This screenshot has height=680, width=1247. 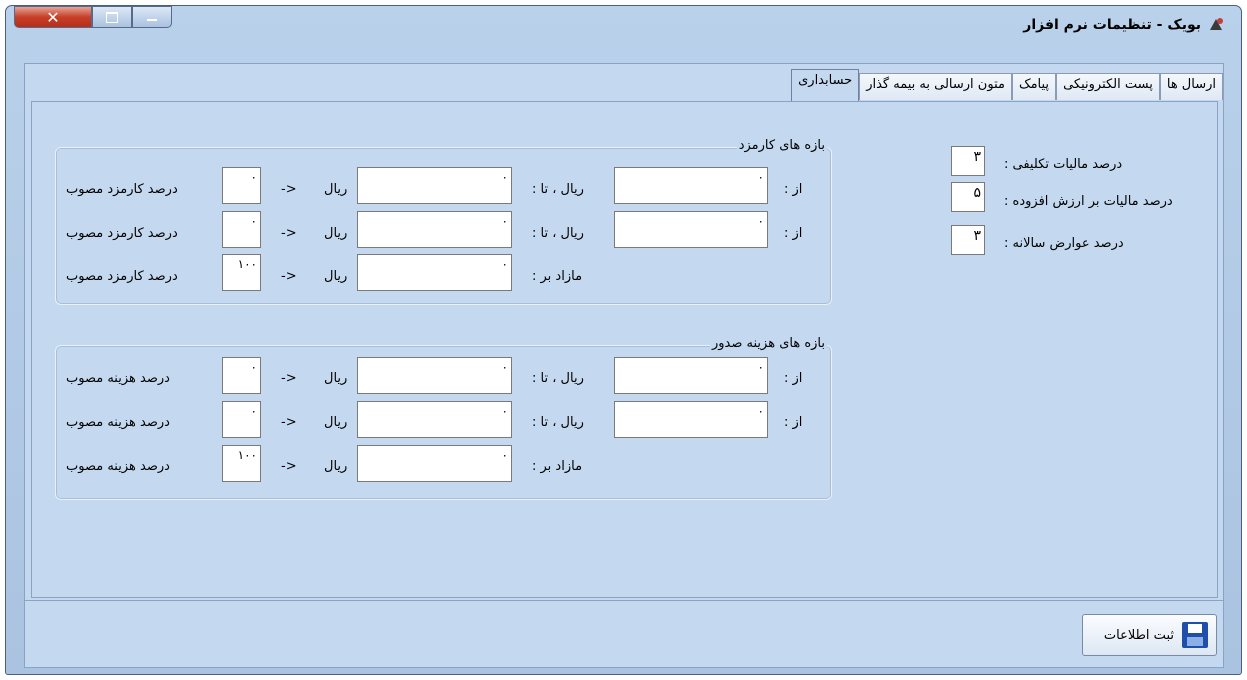 I want to click on floppy-disk-icon, so click(x=1195, y=635).